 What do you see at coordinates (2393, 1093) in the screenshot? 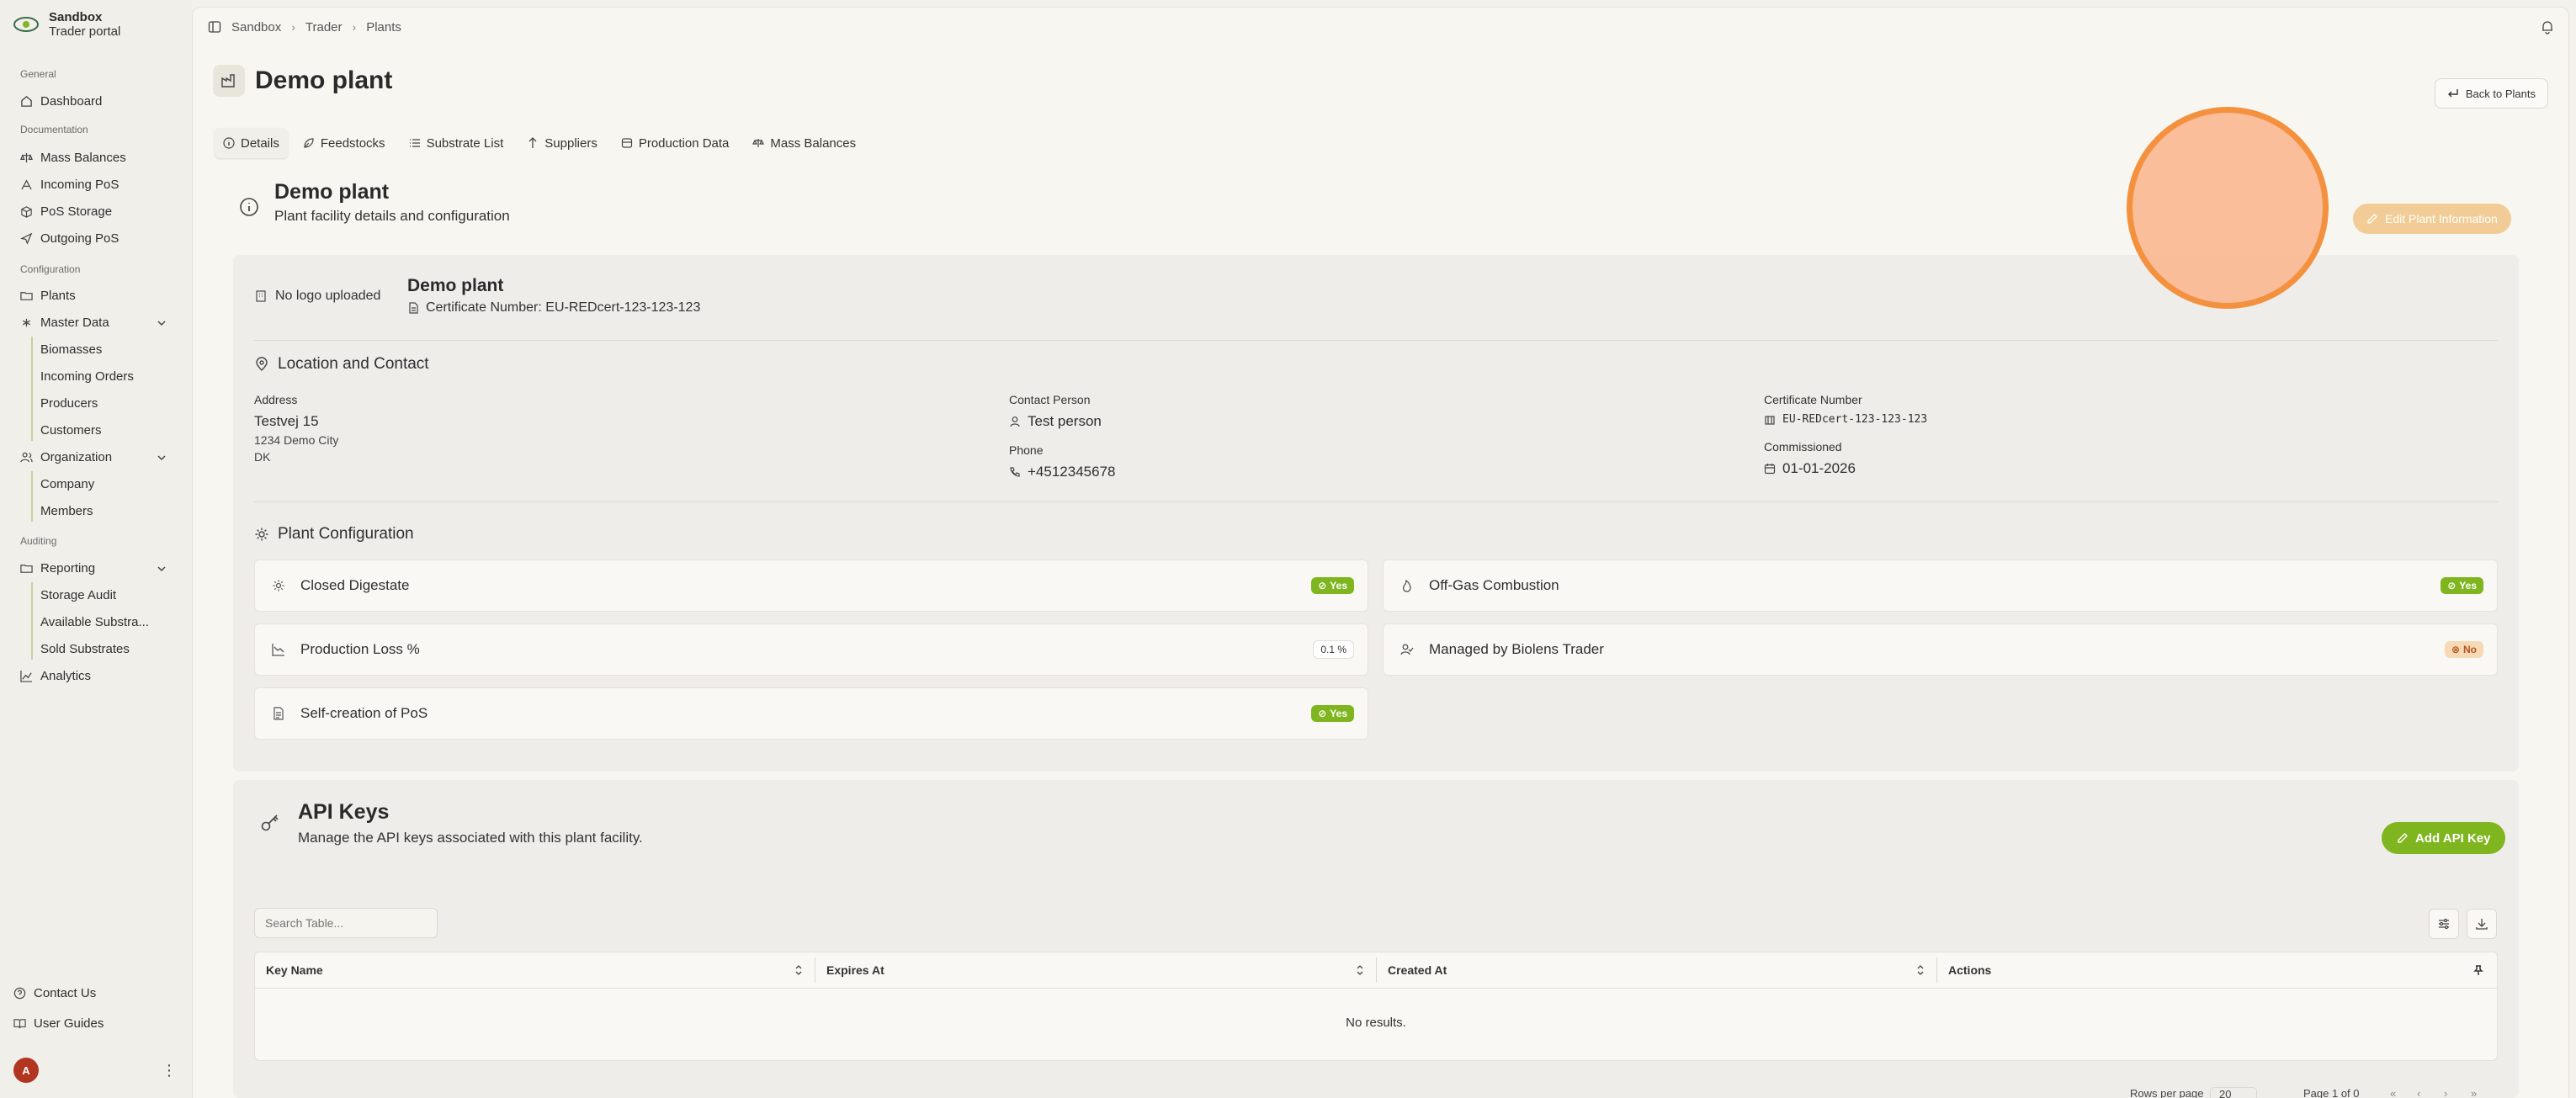
I see `first-page-icon: «` at bounding box center [2393, 1093].